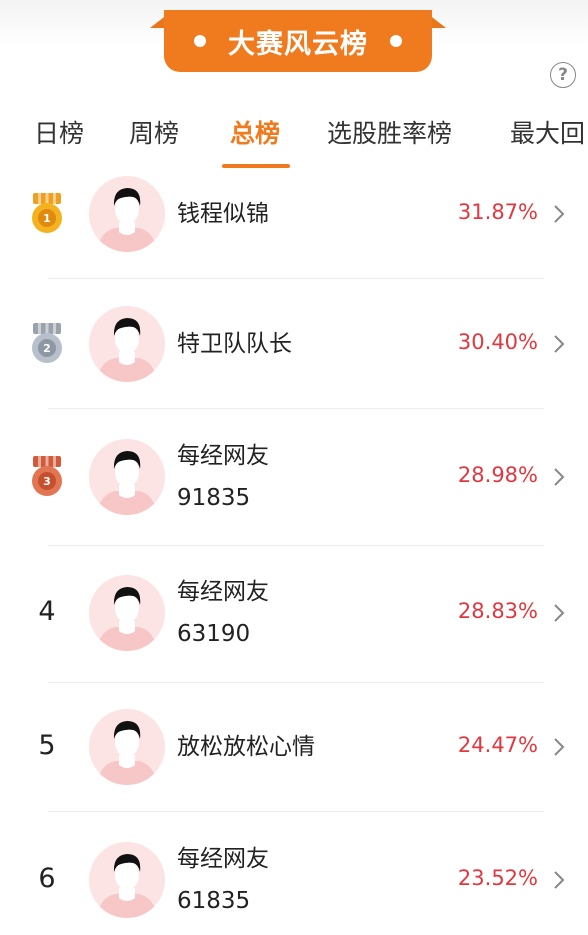  I want to click on svg-text: 2, so click(47, 348).